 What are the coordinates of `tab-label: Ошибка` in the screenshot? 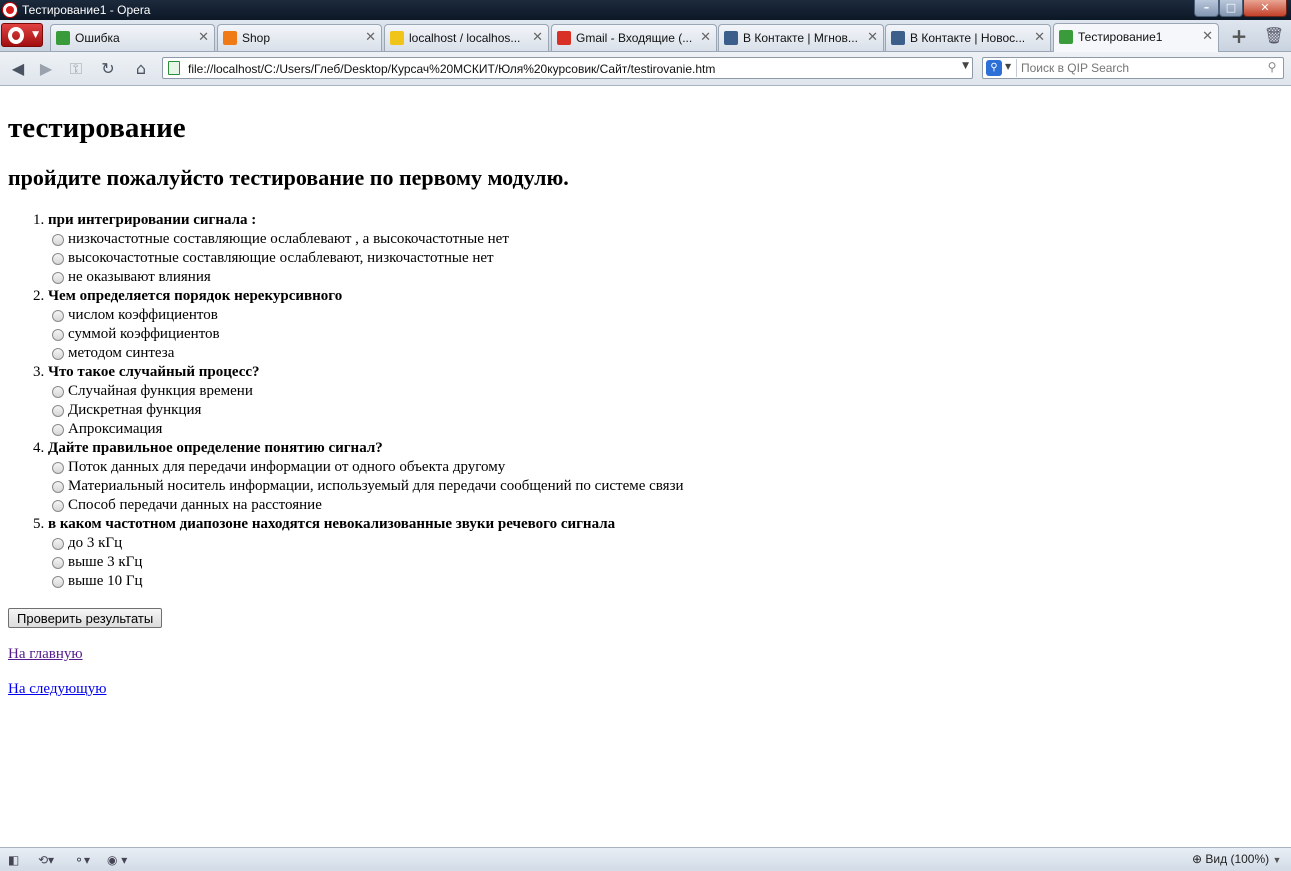 It's located at (97, 38).